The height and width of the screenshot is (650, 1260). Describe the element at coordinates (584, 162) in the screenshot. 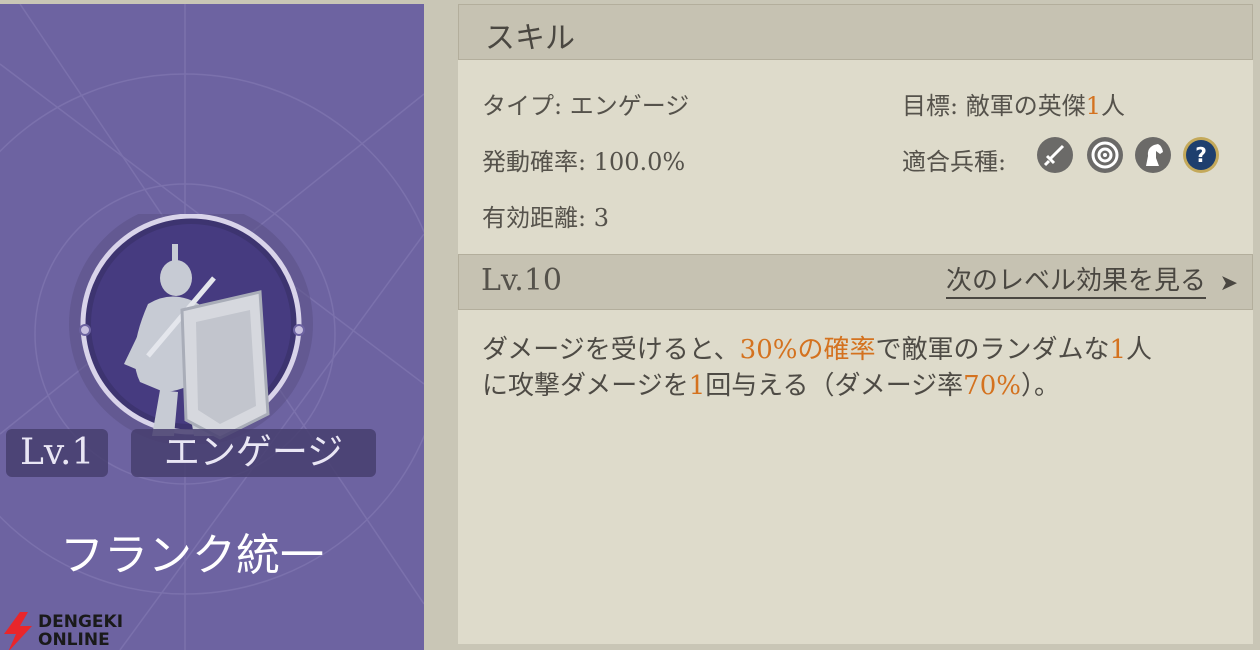

I see `activation-rate: 発動確率: 100.0%` at that location.